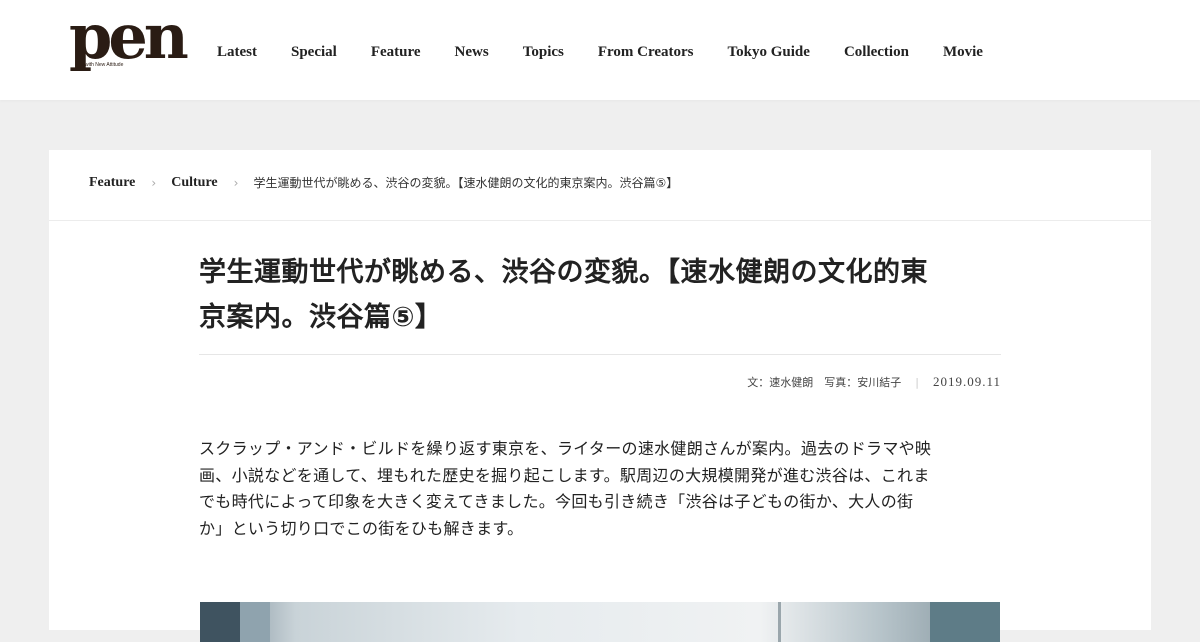 This screenshot has width=1200, height=642. I want to click on title-line-1: 学生運動世代が眺める、渋谷の変貌。【速水健朗の文化的東, so click(563, 272).